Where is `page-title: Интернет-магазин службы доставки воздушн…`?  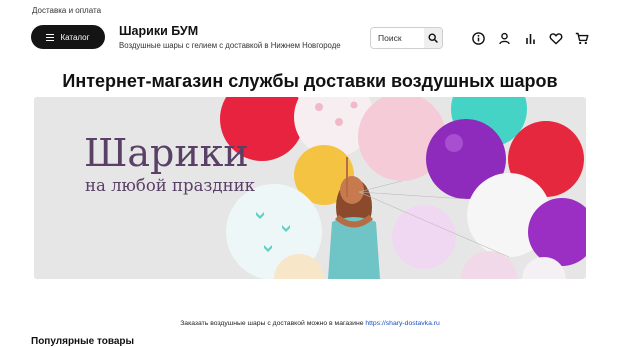 page-title: Интернет-магазин службы доставки воздушн… is located at coordinates (310, 81).